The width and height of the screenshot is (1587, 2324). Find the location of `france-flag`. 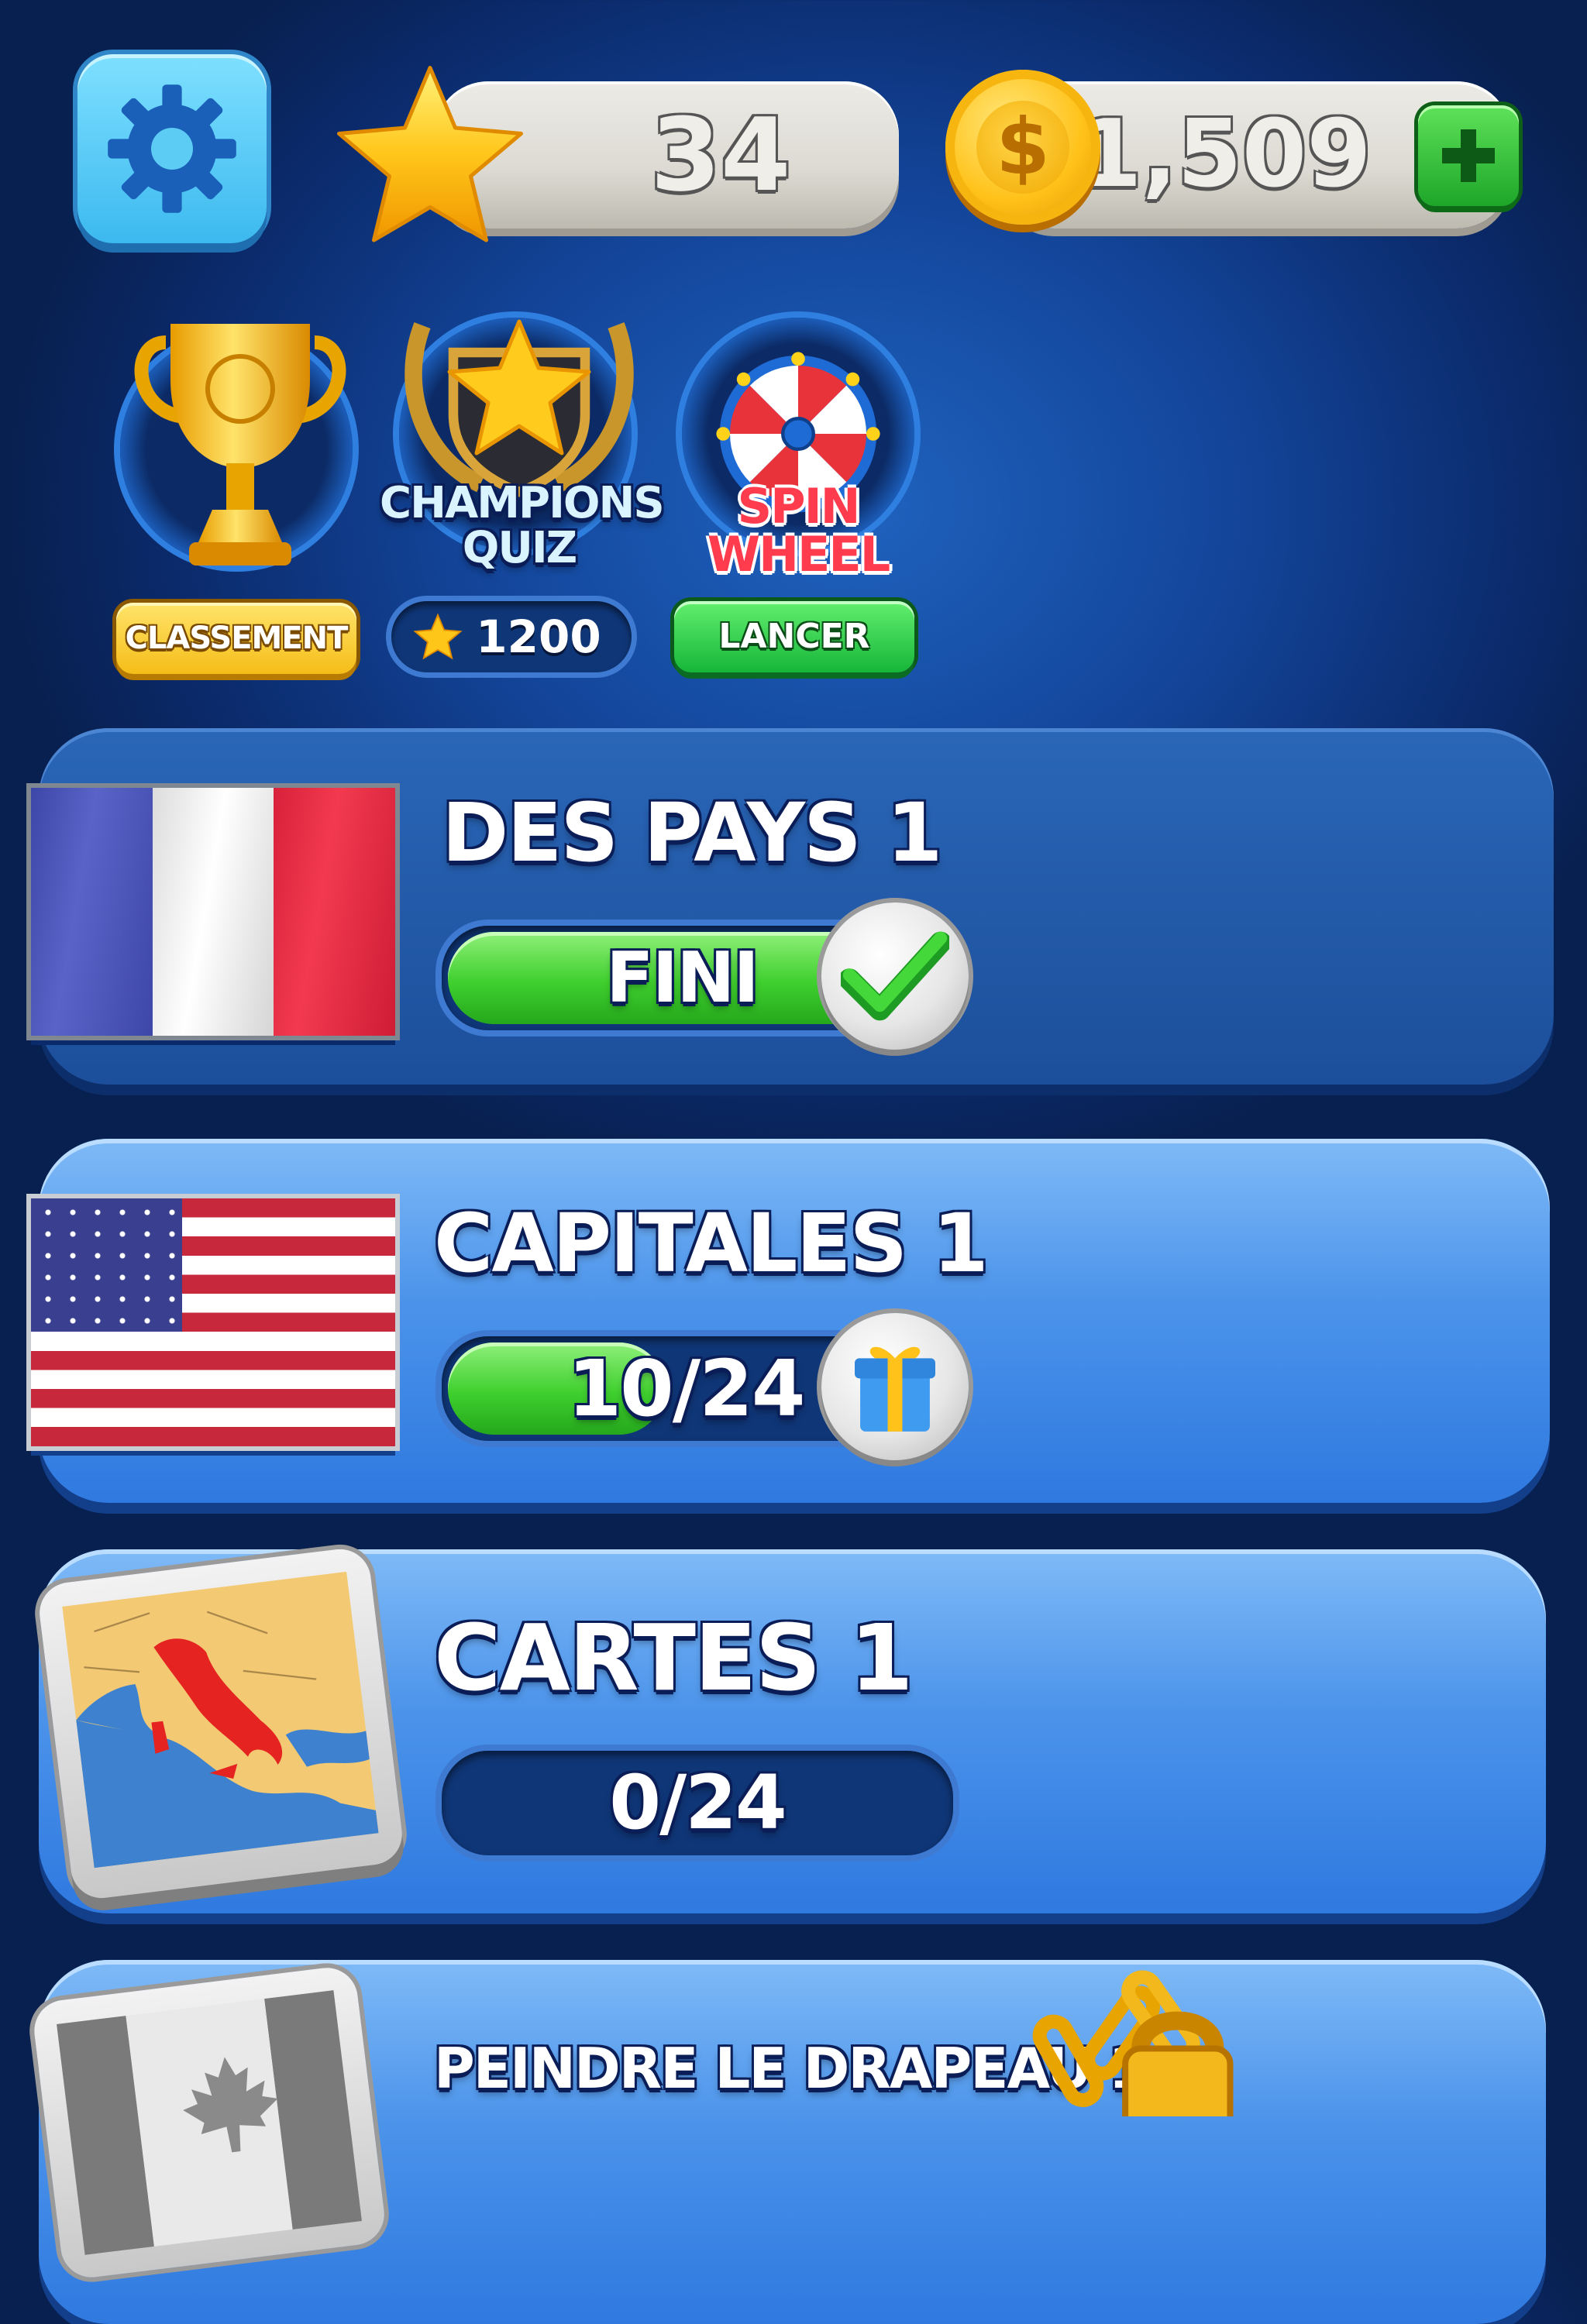

france-flag is located at coordinates (214, 912).